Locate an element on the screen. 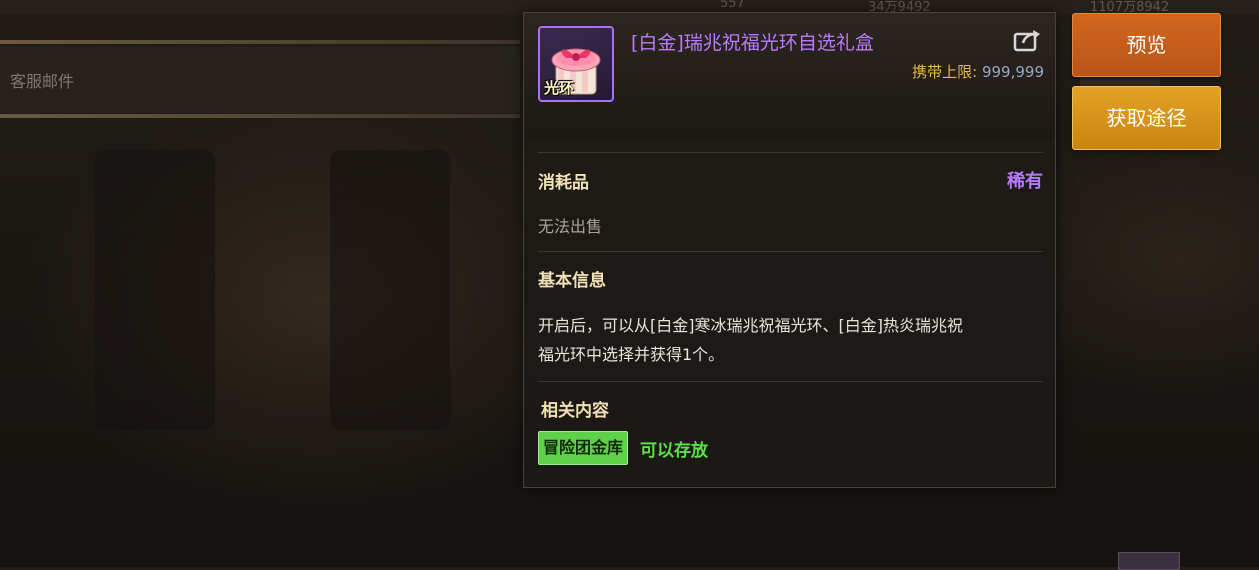  background-tab-customer-mail: 客服邮件 is located at coordinates (42, 81).